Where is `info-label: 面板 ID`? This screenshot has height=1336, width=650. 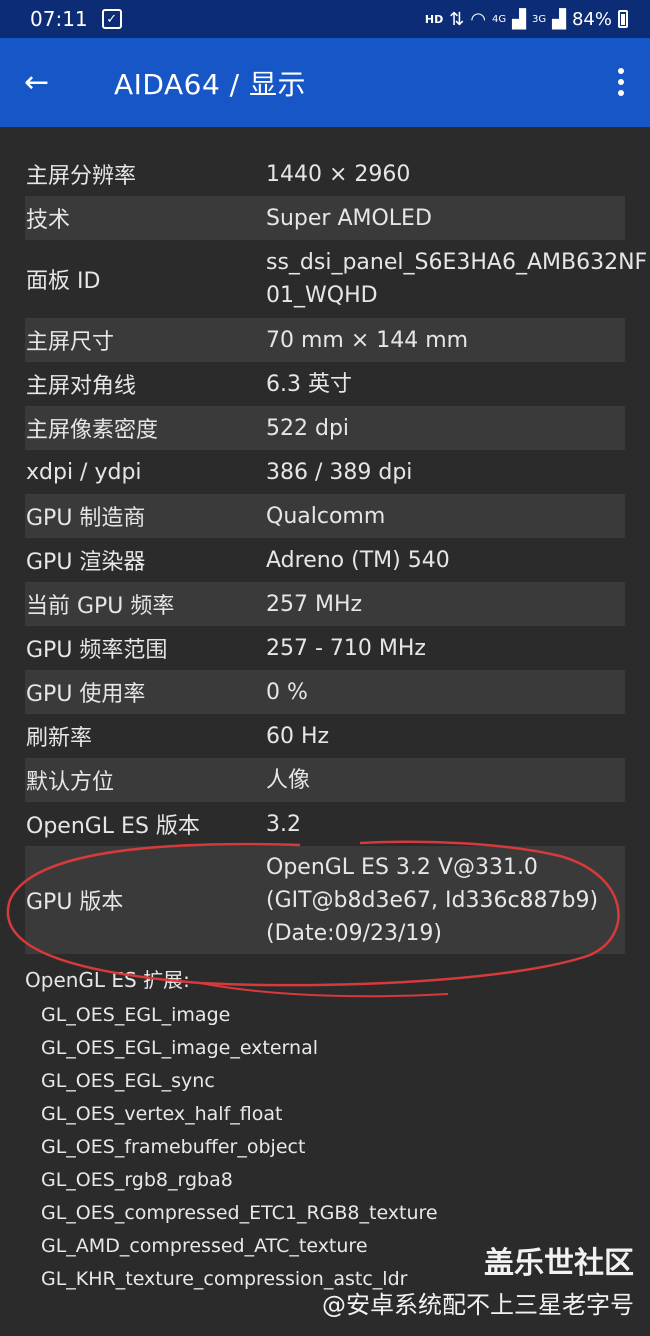
info-label: 面板 ID is located at coordinates (63, 281).